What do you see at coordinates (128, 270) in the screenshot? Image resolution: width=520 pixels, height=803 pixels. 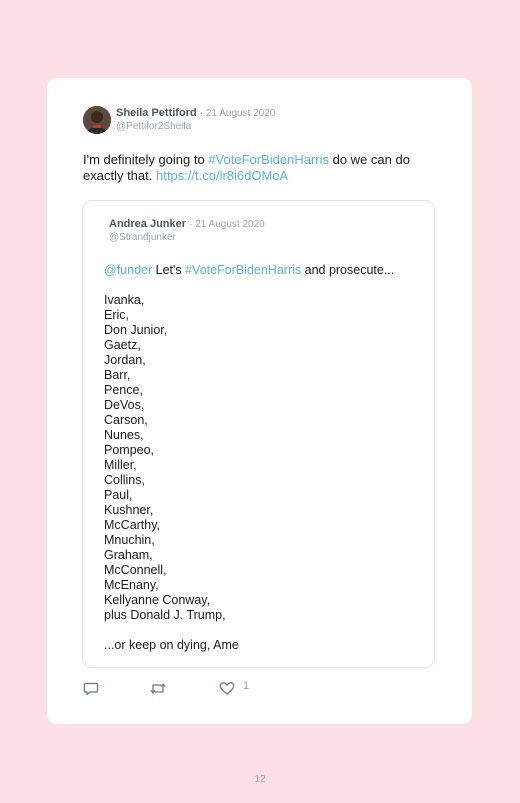 I see `mention-link: @funder` at bounding box center [128, 270].